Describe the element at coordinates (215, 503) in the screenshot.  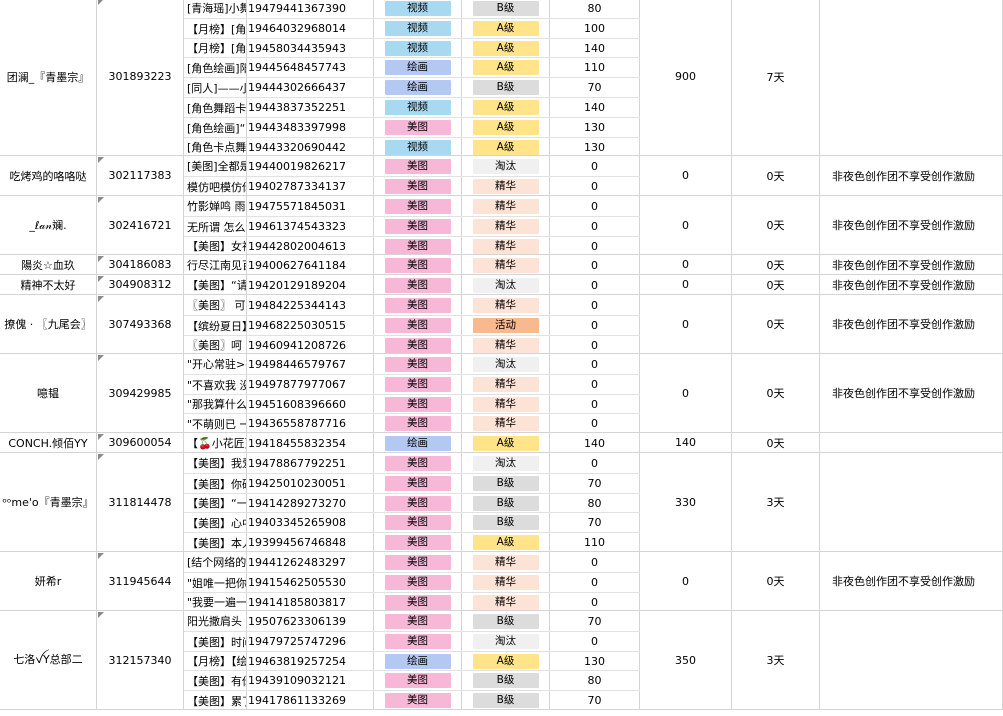
I see `work-title-cell: 【美图】“一起去` at that location.